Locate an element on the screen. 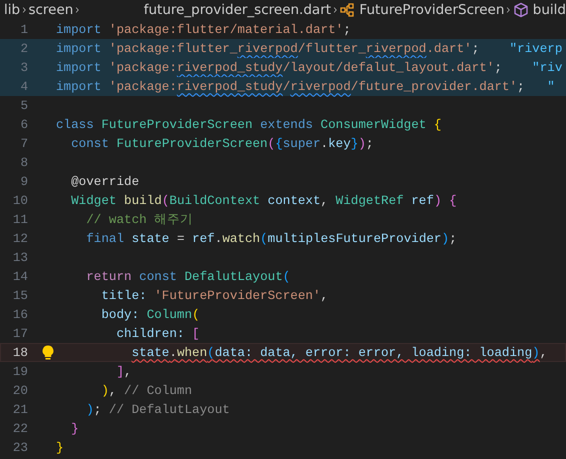 The image size is (566, 459). line-number: 1 is located at coordinates (23, 29).